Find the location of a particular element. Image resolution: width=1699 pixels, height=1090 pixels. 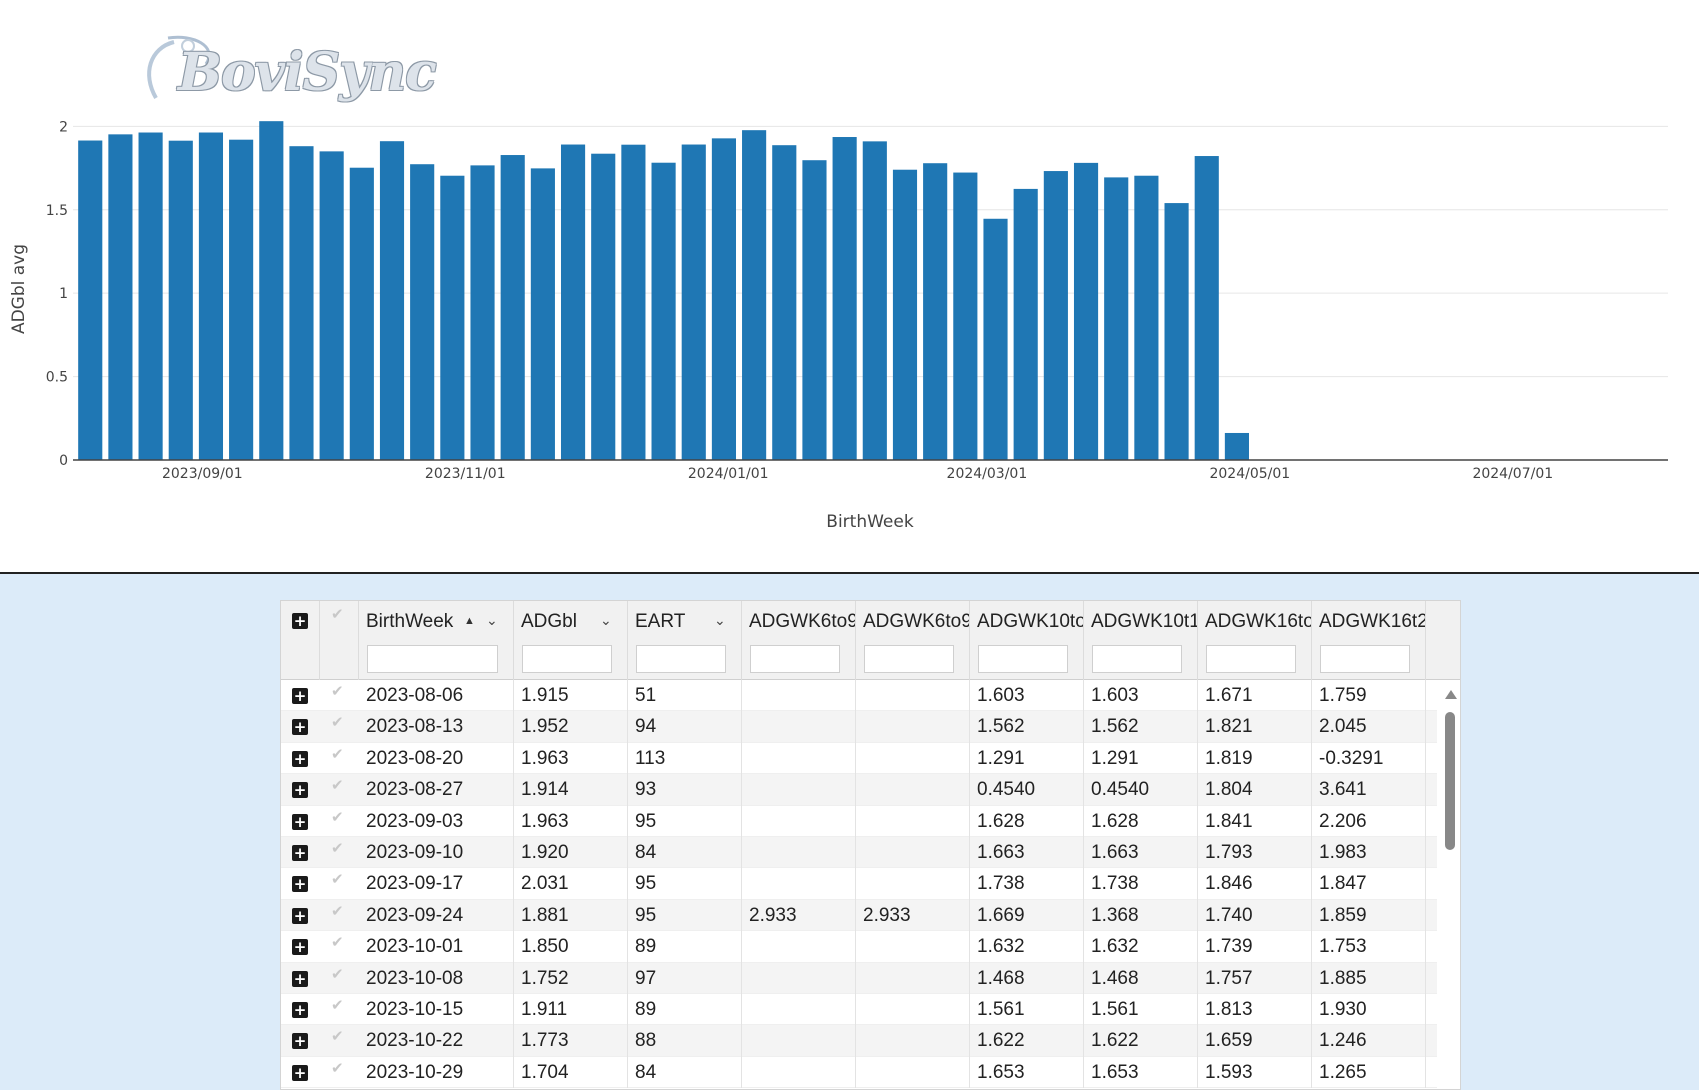

cell-adgwk10t1: 1.561 is located at coordinates (1141, 1010).